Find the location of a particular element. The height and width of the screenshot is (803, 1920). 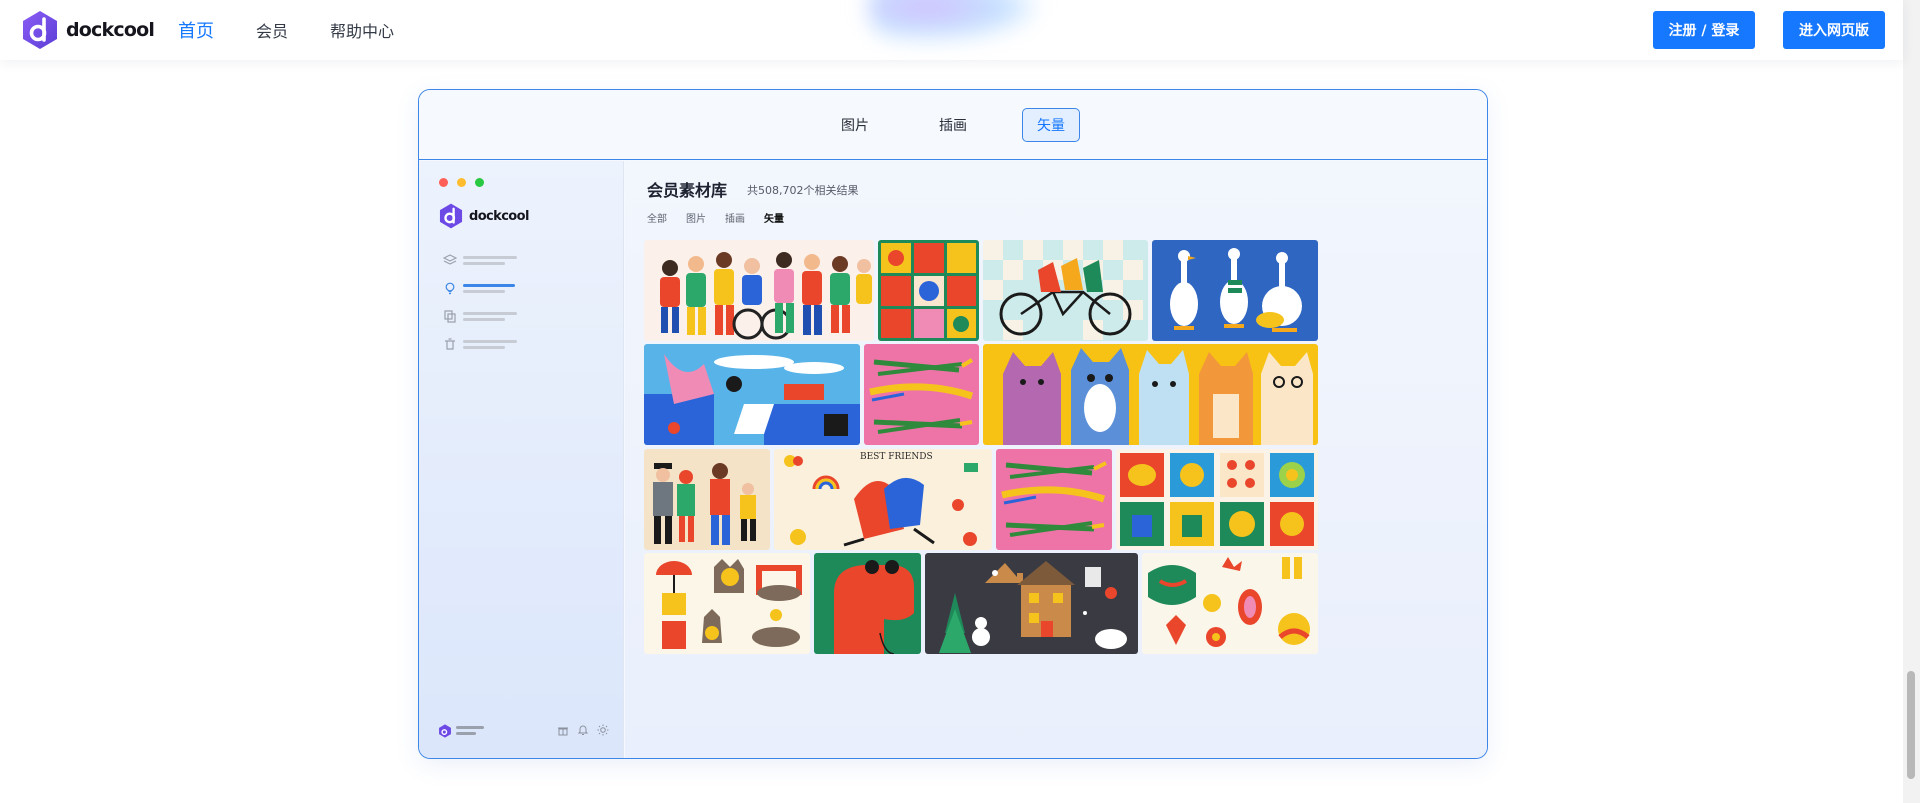

app-brand-name: dockcool is located at coordinates (499, 216).